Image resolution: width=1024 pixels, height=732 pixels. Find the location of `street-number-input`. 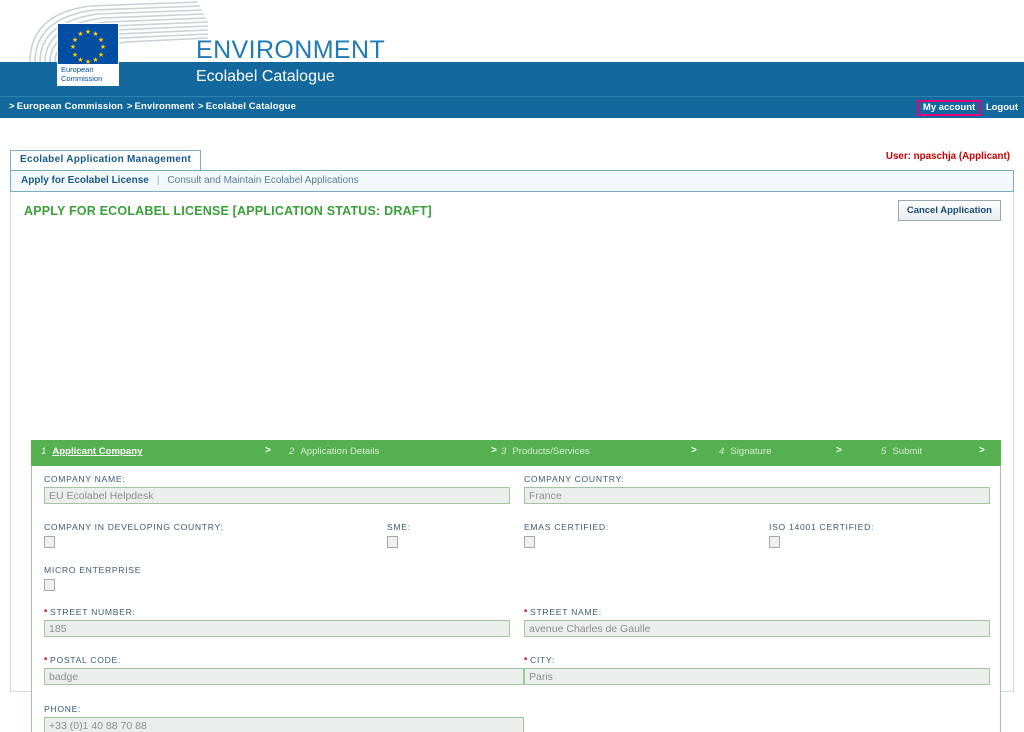

street-number-input is located at coordinates (277, 628).